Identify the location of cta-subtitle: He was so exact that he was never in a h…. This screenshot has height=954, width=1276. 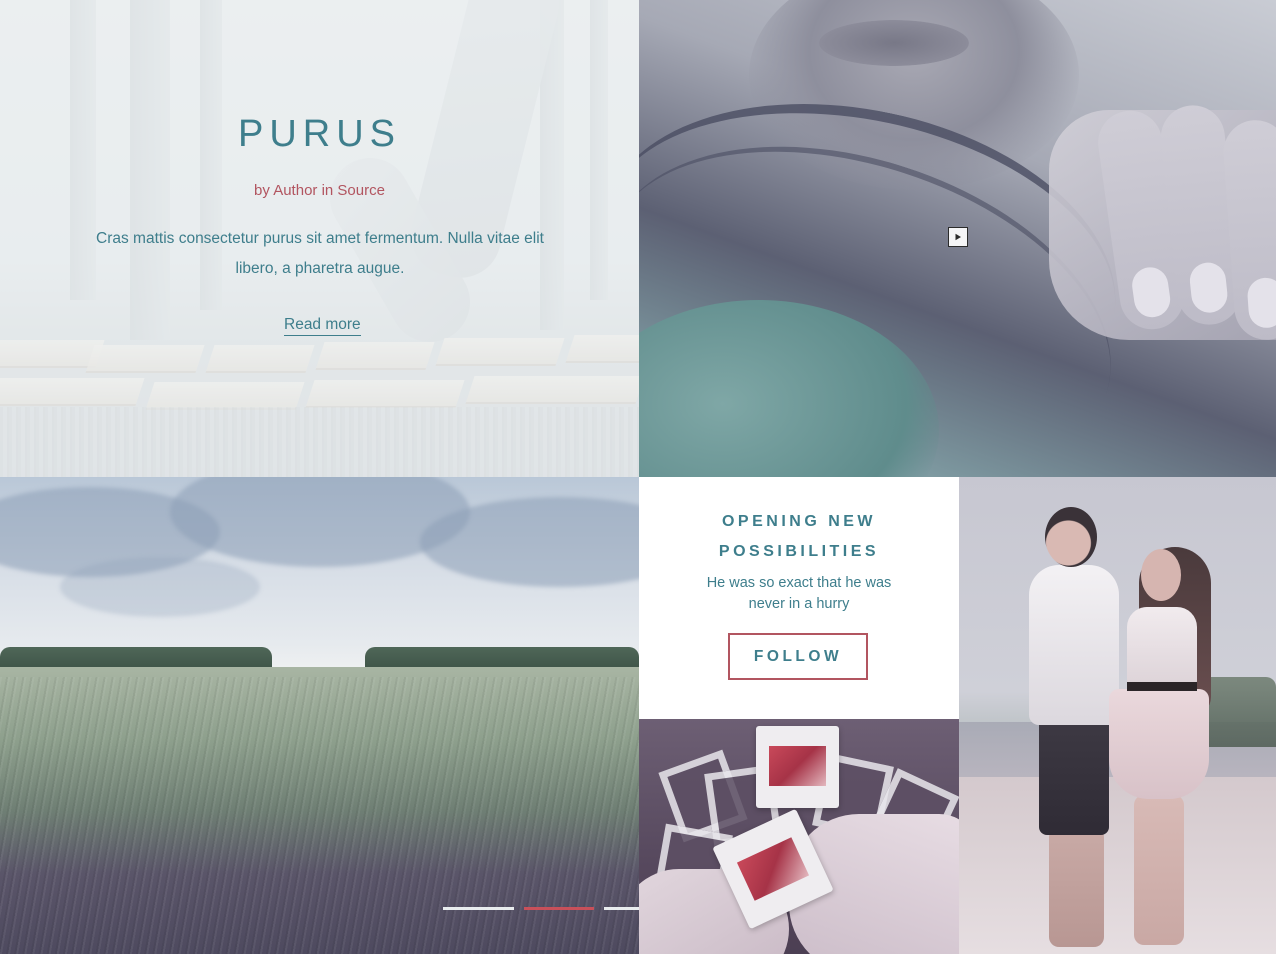
(799, 593).